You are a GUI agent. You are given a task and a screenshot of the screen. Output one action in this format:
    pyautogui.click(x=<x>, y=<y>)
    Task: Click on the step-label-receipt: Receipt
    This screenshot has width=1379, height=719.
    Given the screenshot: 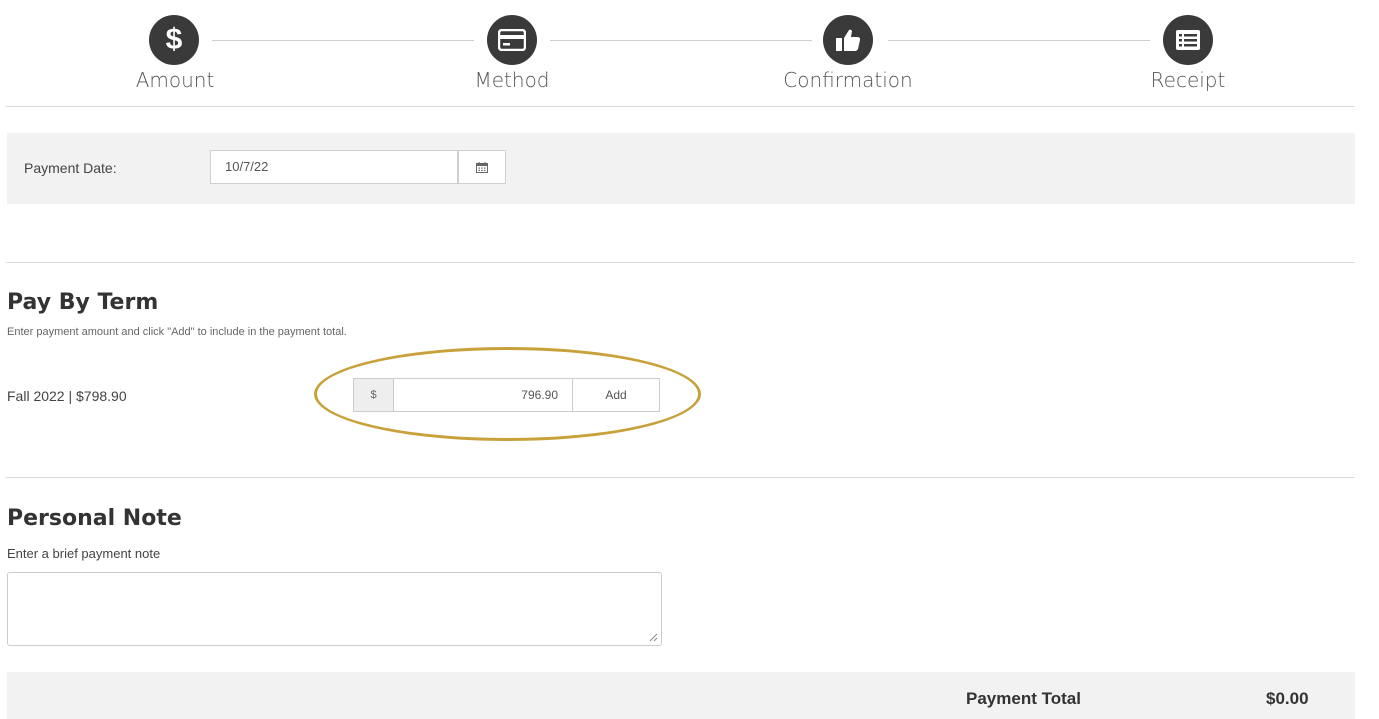 What is the action you would take?
    pyautogui.click(x=1188, y=80)
    